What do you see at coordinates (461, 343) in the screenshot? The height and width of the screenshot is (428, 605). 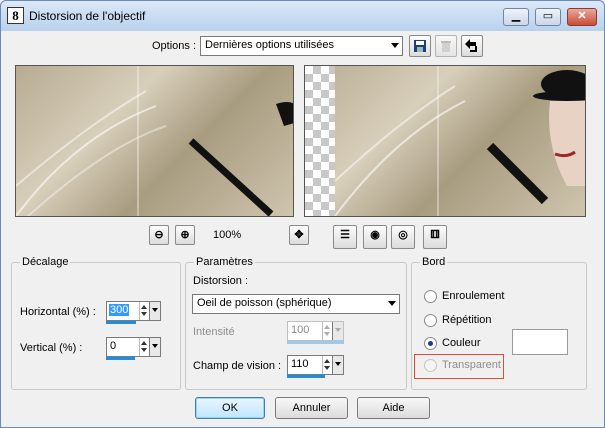 I see `radio-couleur-label: Couleur` at bounding box center [461, 343].